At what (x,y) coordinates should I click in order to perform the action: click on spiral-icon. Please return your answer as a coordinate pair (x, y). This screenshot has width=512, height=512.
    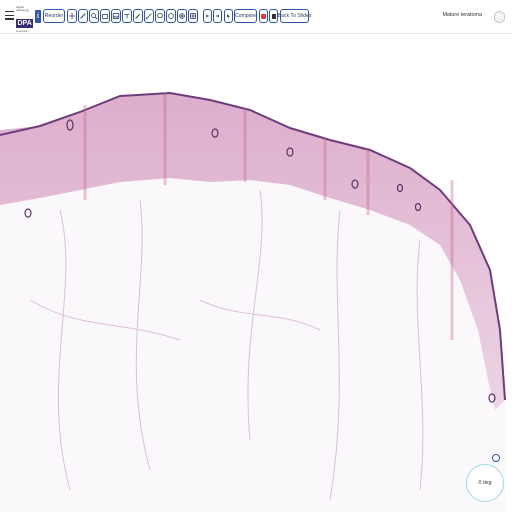
    Looking at the image, I should click on (182, 16).